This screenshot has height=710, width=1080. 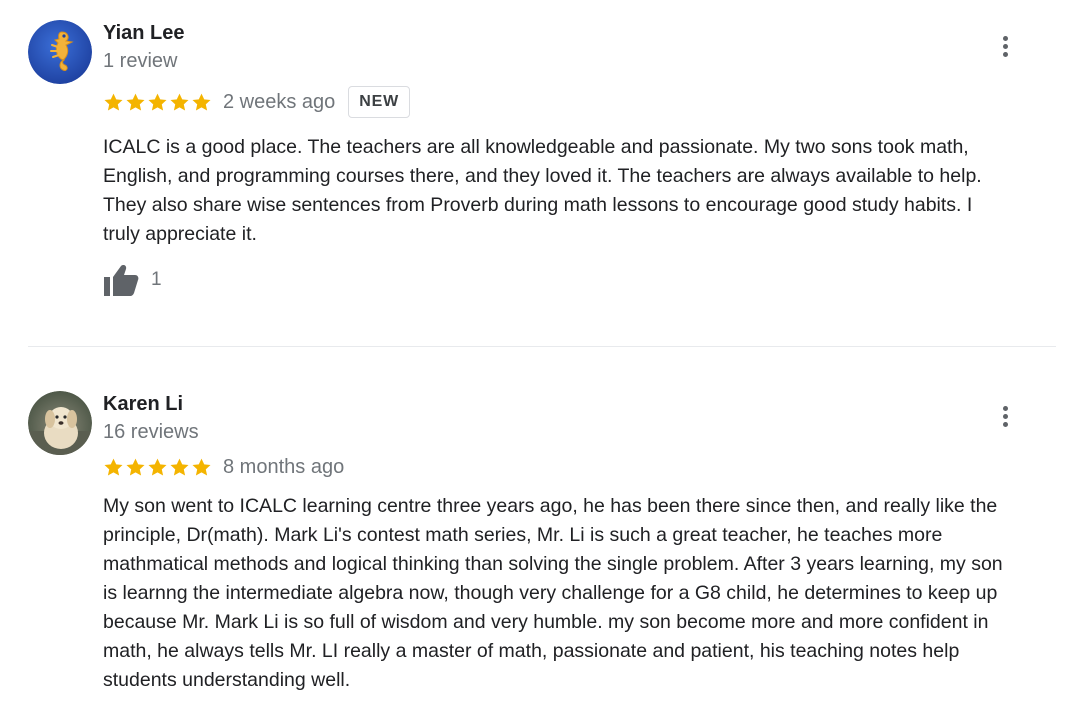 I want to click on author-name: Yian Lee, so click(x=144, y=33).